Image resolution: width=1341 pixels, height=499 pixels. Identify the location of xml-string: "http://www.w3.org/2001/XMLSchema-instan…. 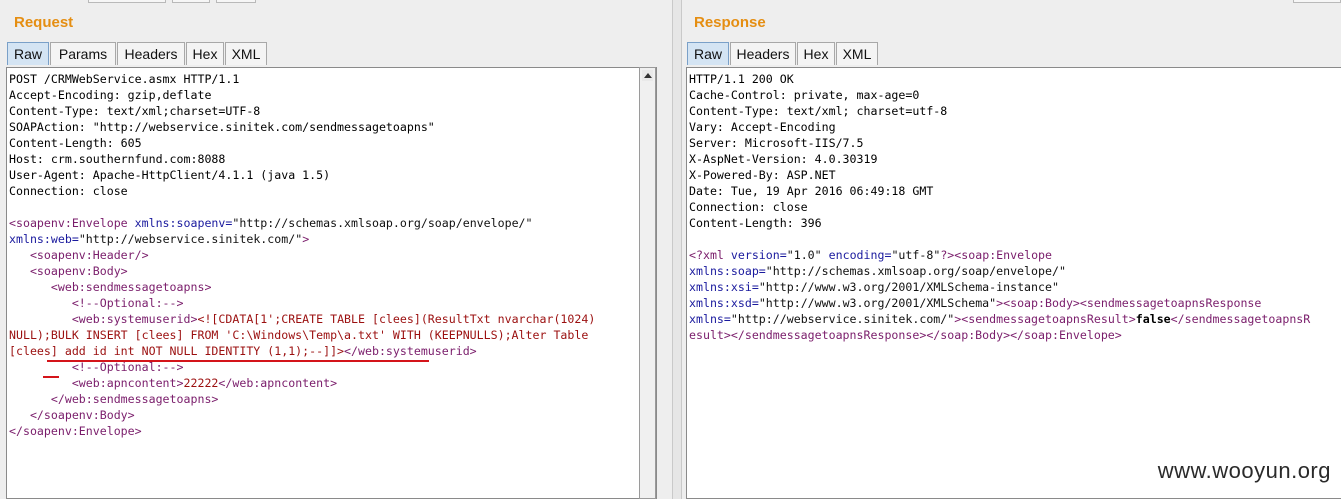
(908, 287).